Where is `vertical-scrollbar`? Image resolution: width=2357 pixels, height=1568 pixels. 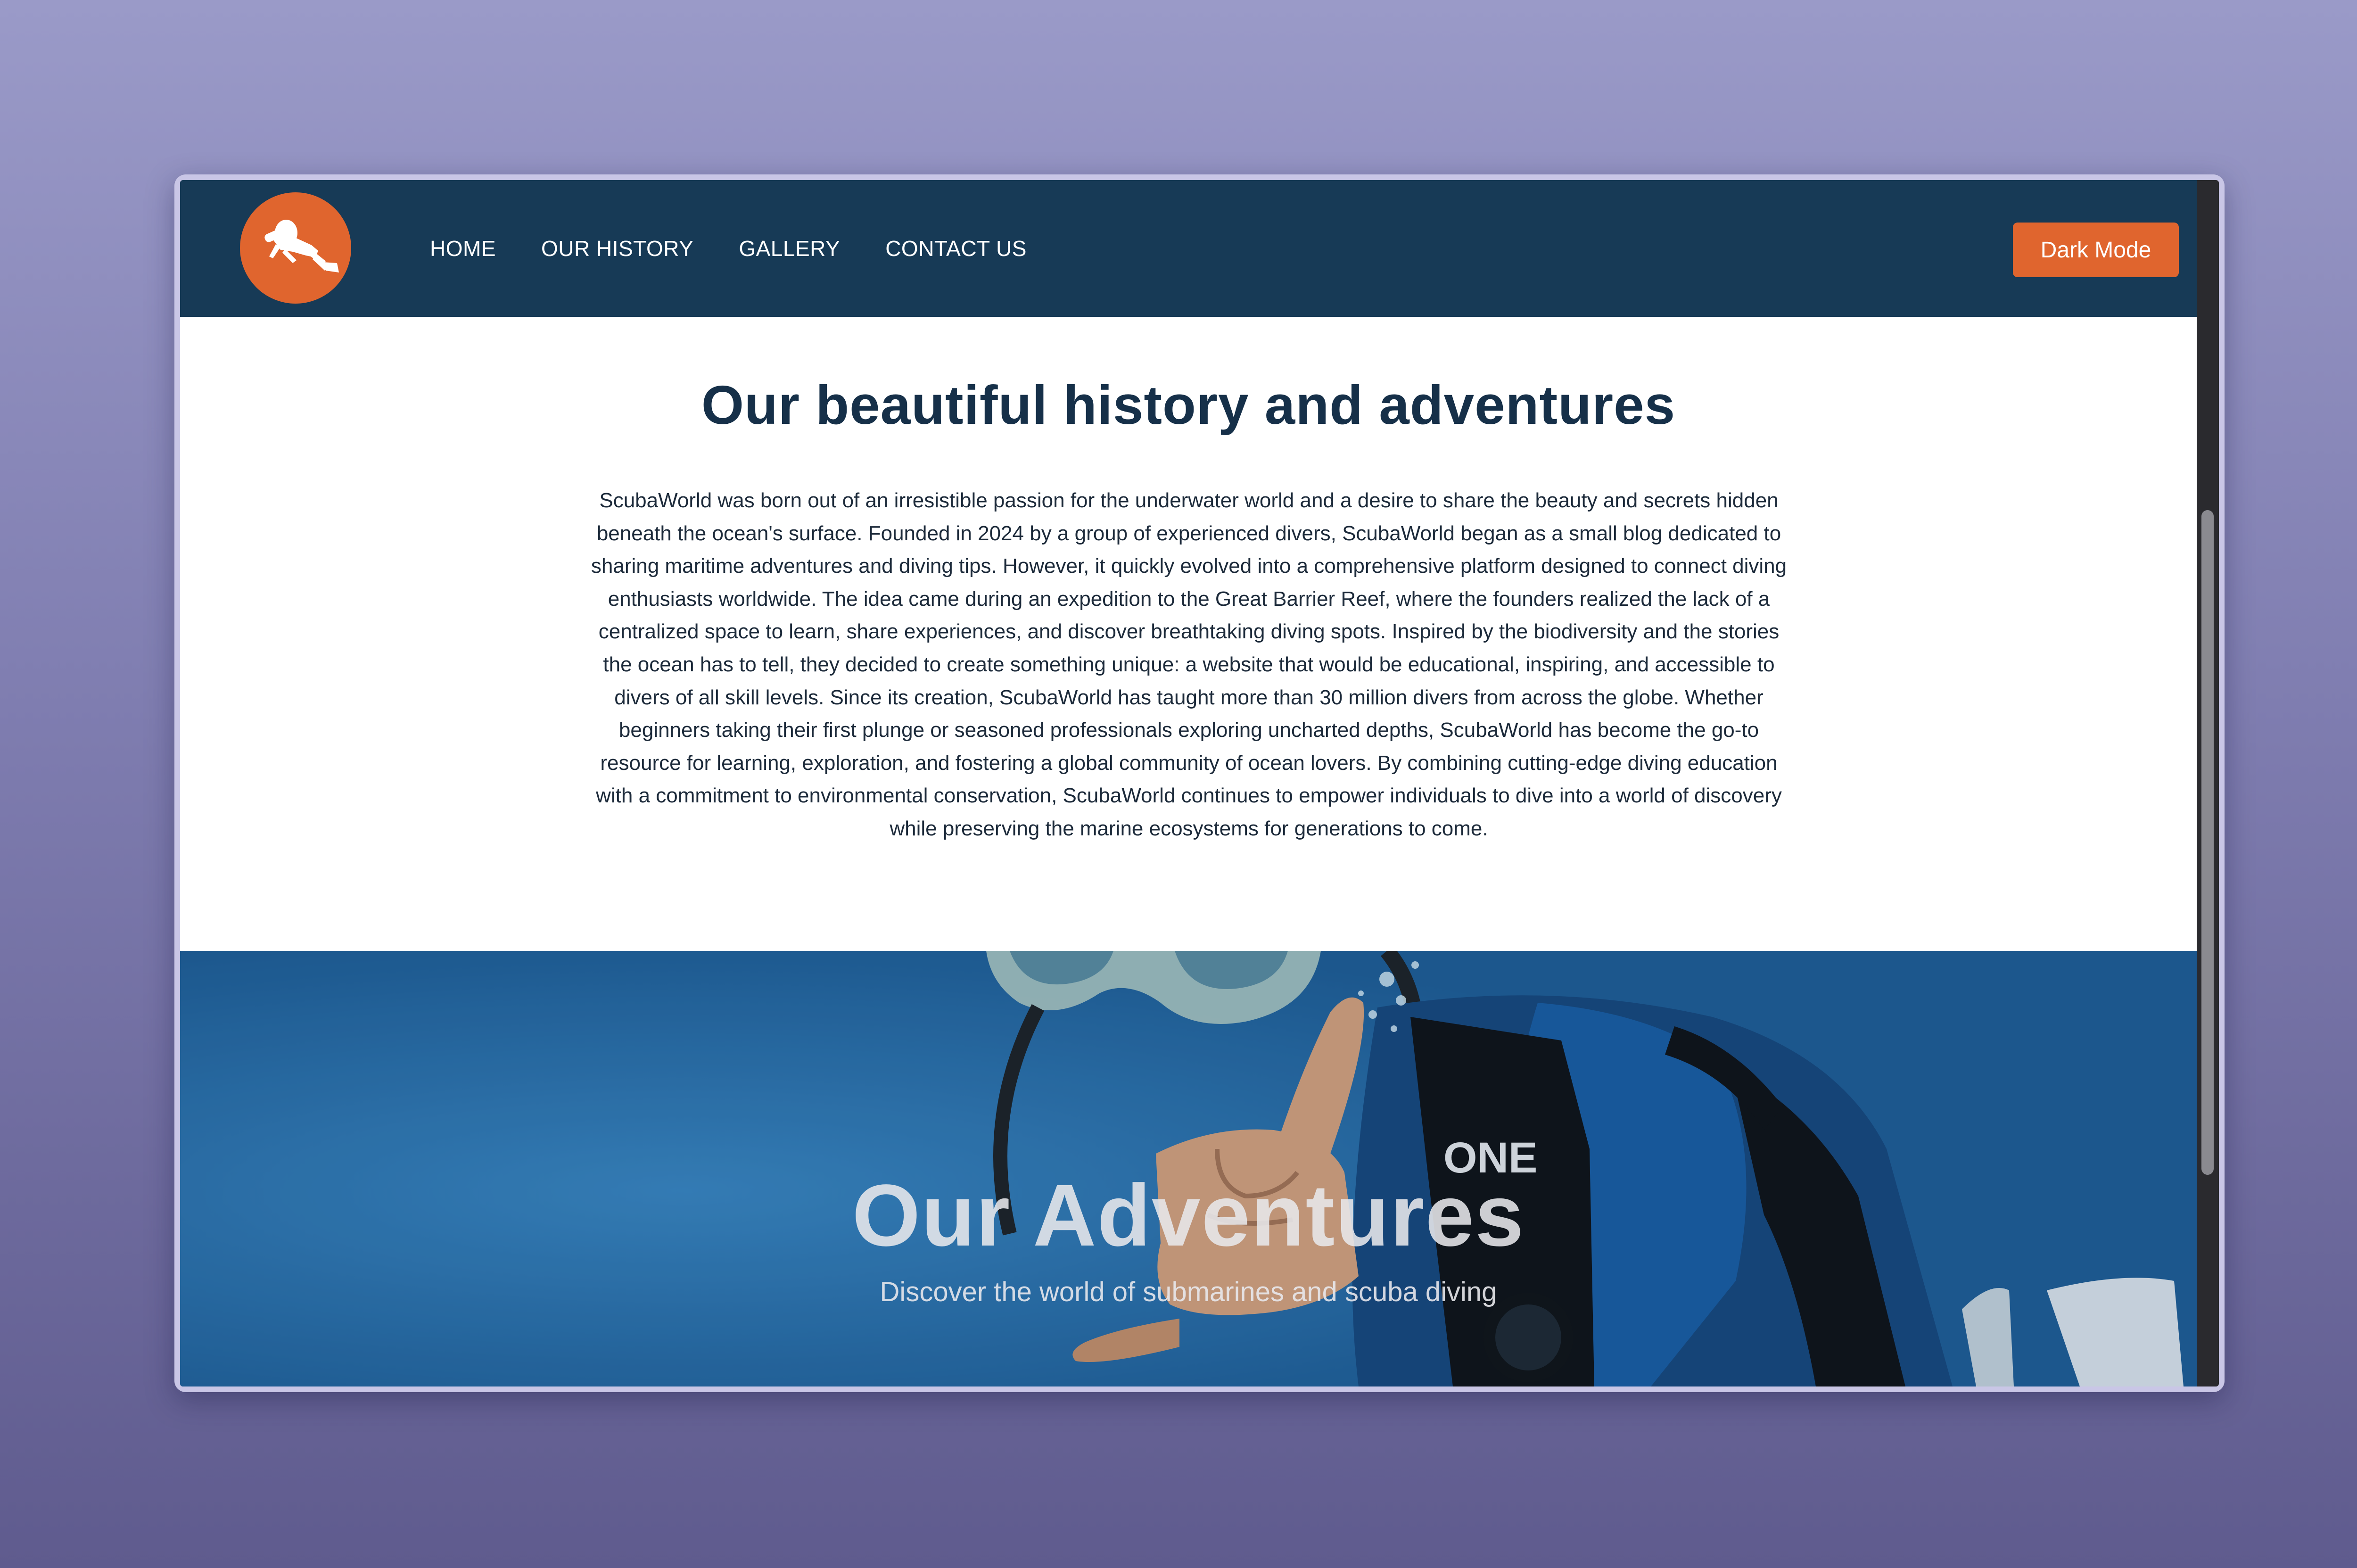 vertical-scrollbar is located at coordinates (2208, 783).